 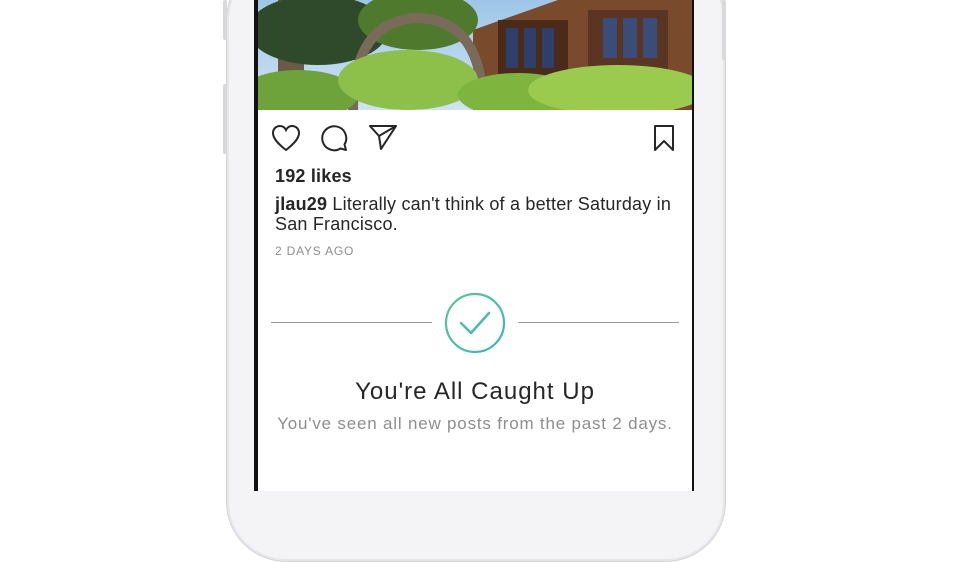 What do you see at coordinates (351, 322) in the screenshot?
I see `divider-left` at bounding box center [351, 322].